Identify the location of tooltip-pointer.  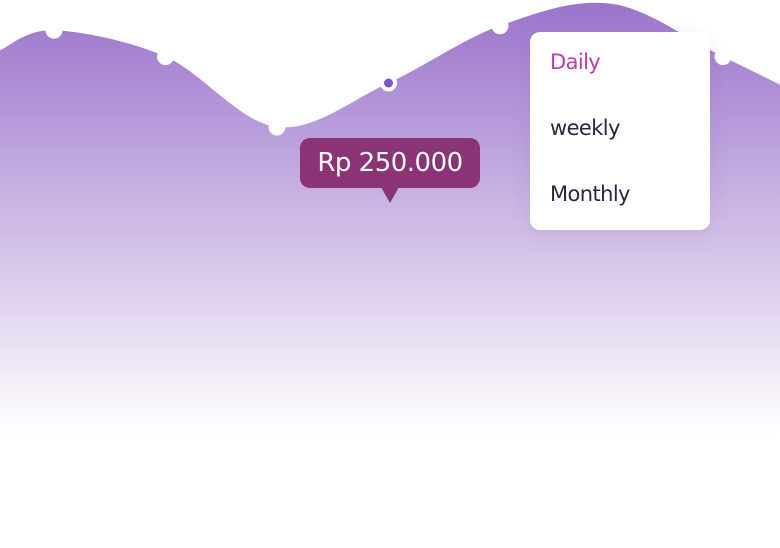
(390, 195).